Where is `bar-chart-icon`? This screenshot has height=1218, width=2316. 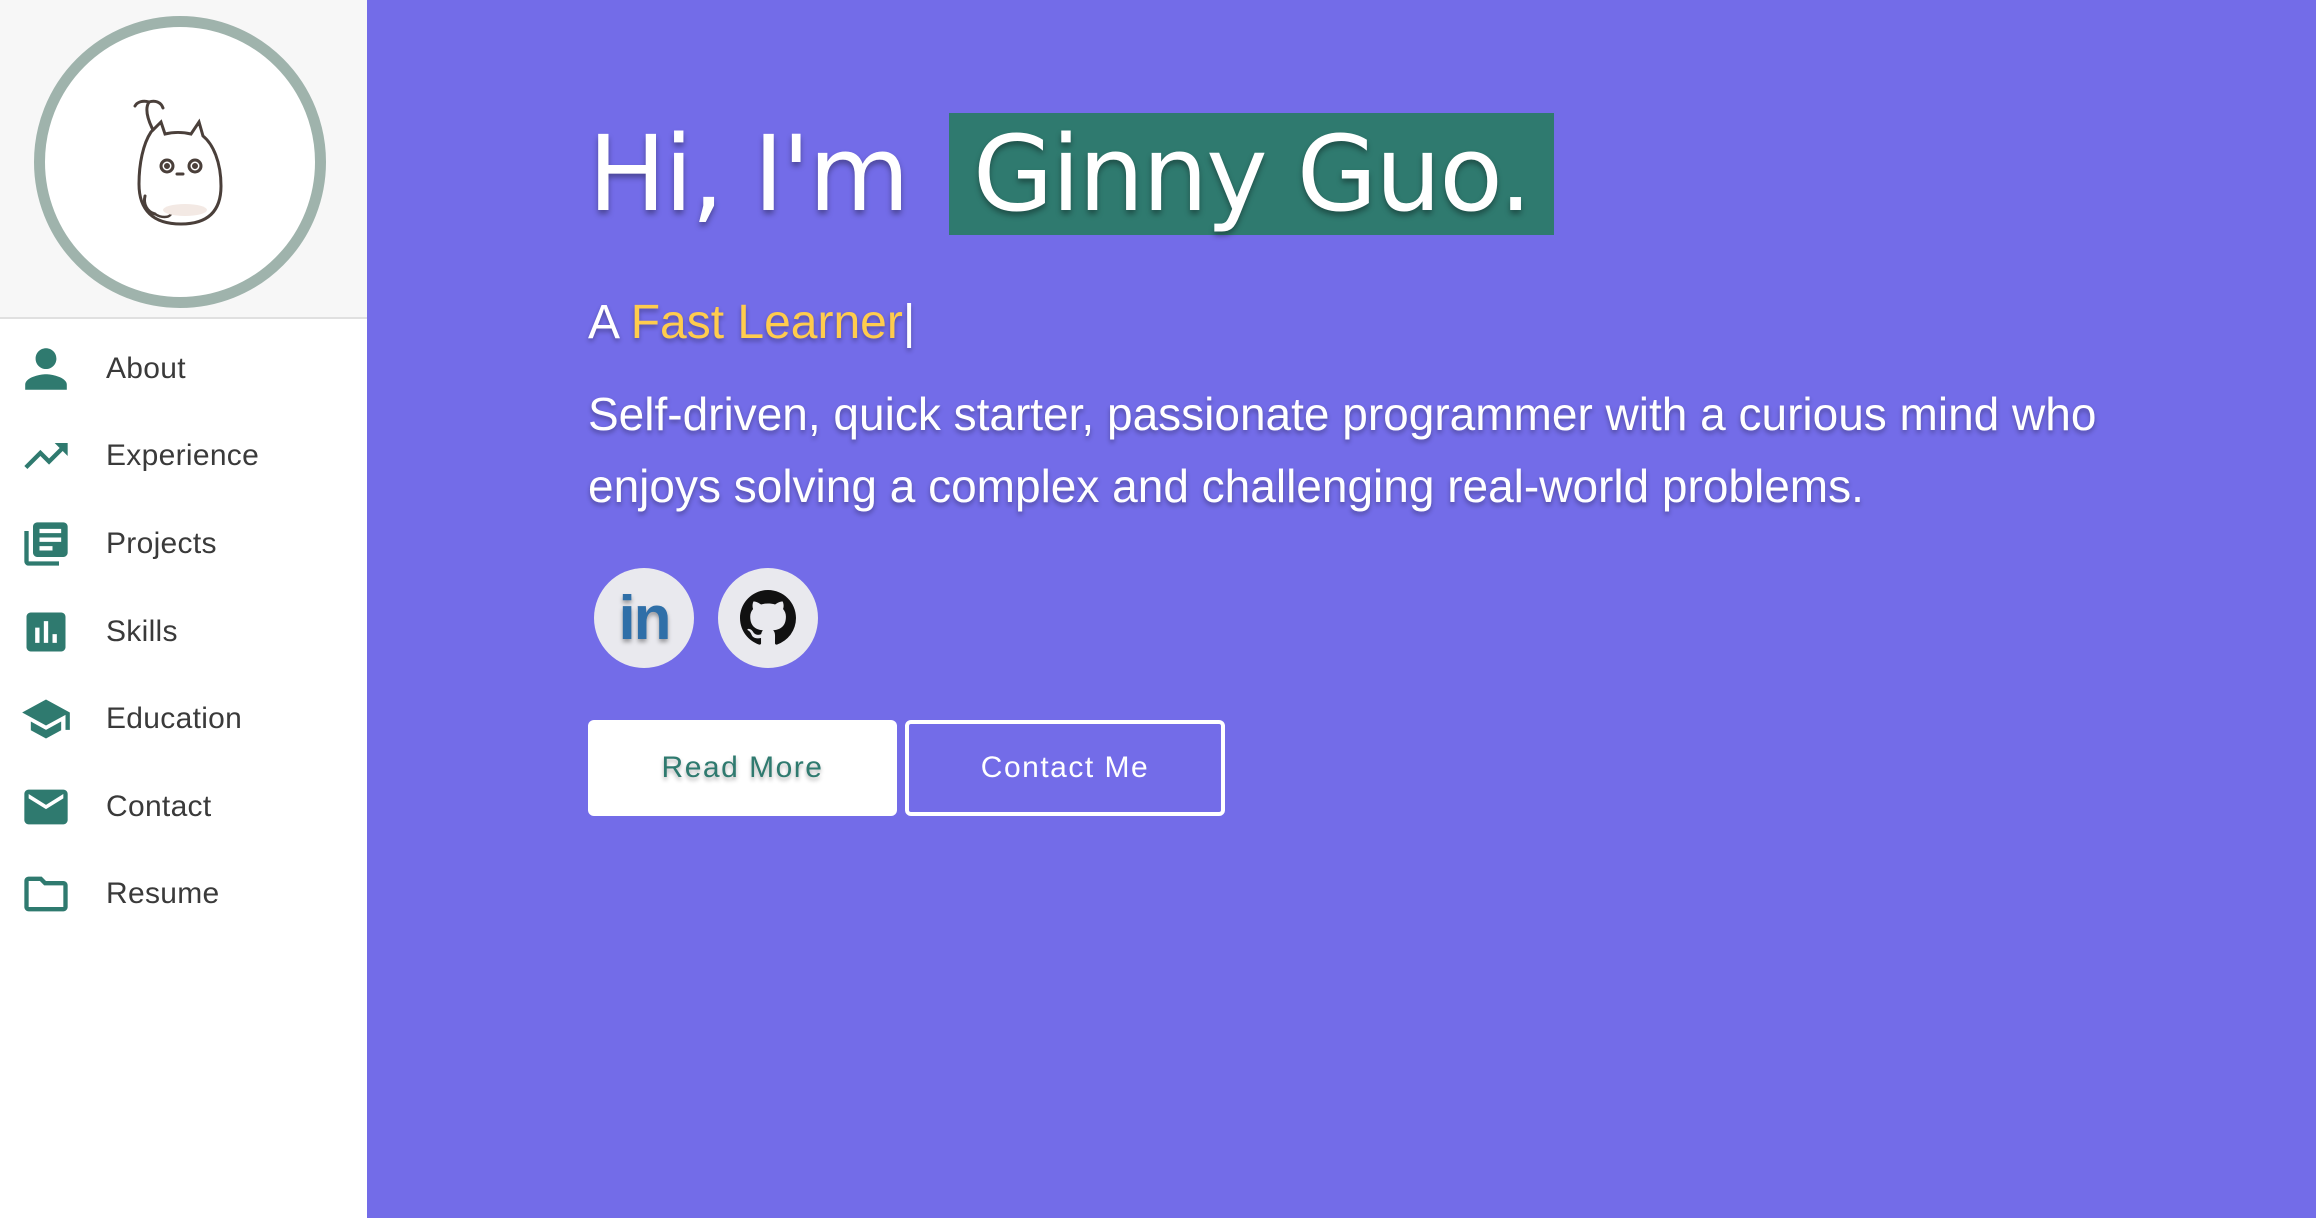 bar-chart-icon is located at coordinates (46, 632).